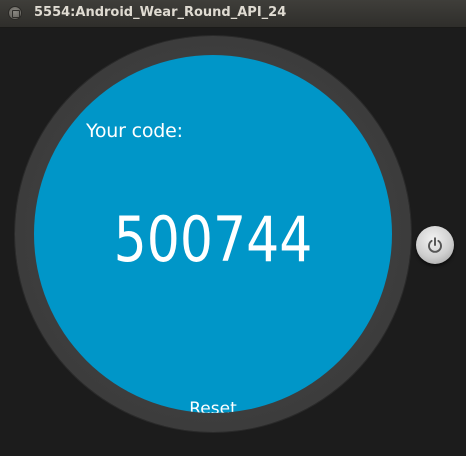 Image resolution: width=466 pixels, height=456 pixels. I want to click on code-value: 500744, so click(213, 239).